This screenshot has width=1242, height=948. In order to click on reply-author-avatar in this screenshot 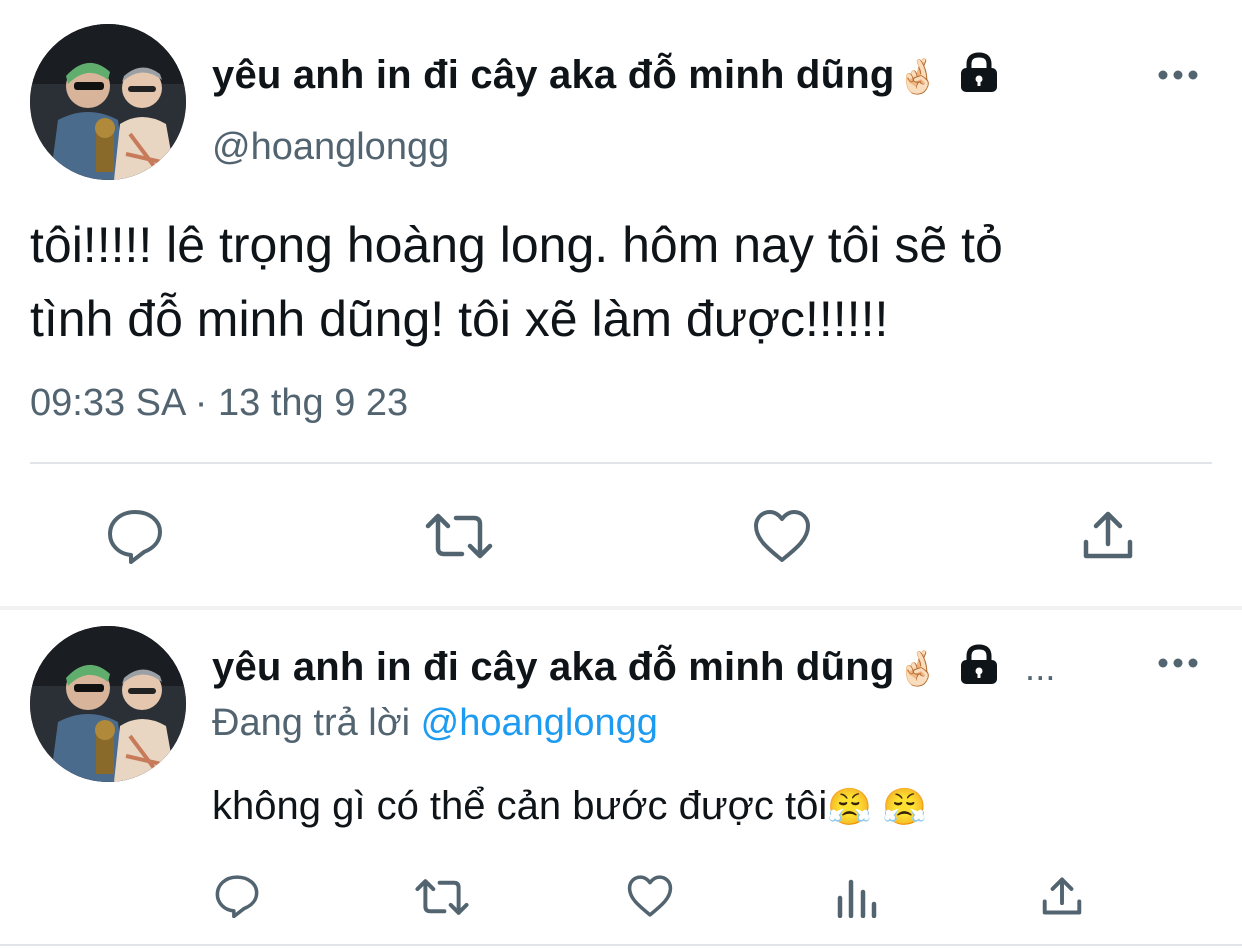, I will do `click(108, 704)`.